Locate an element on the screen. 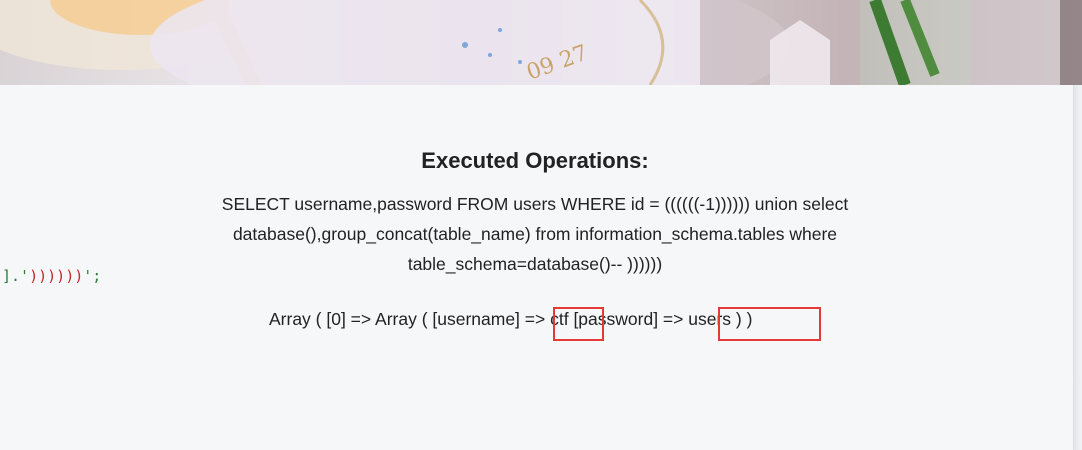 This screenshot has height=450, width=1082. sql-query-line: table_schema=database()-- )))))) is located at coordinates (535, 264).